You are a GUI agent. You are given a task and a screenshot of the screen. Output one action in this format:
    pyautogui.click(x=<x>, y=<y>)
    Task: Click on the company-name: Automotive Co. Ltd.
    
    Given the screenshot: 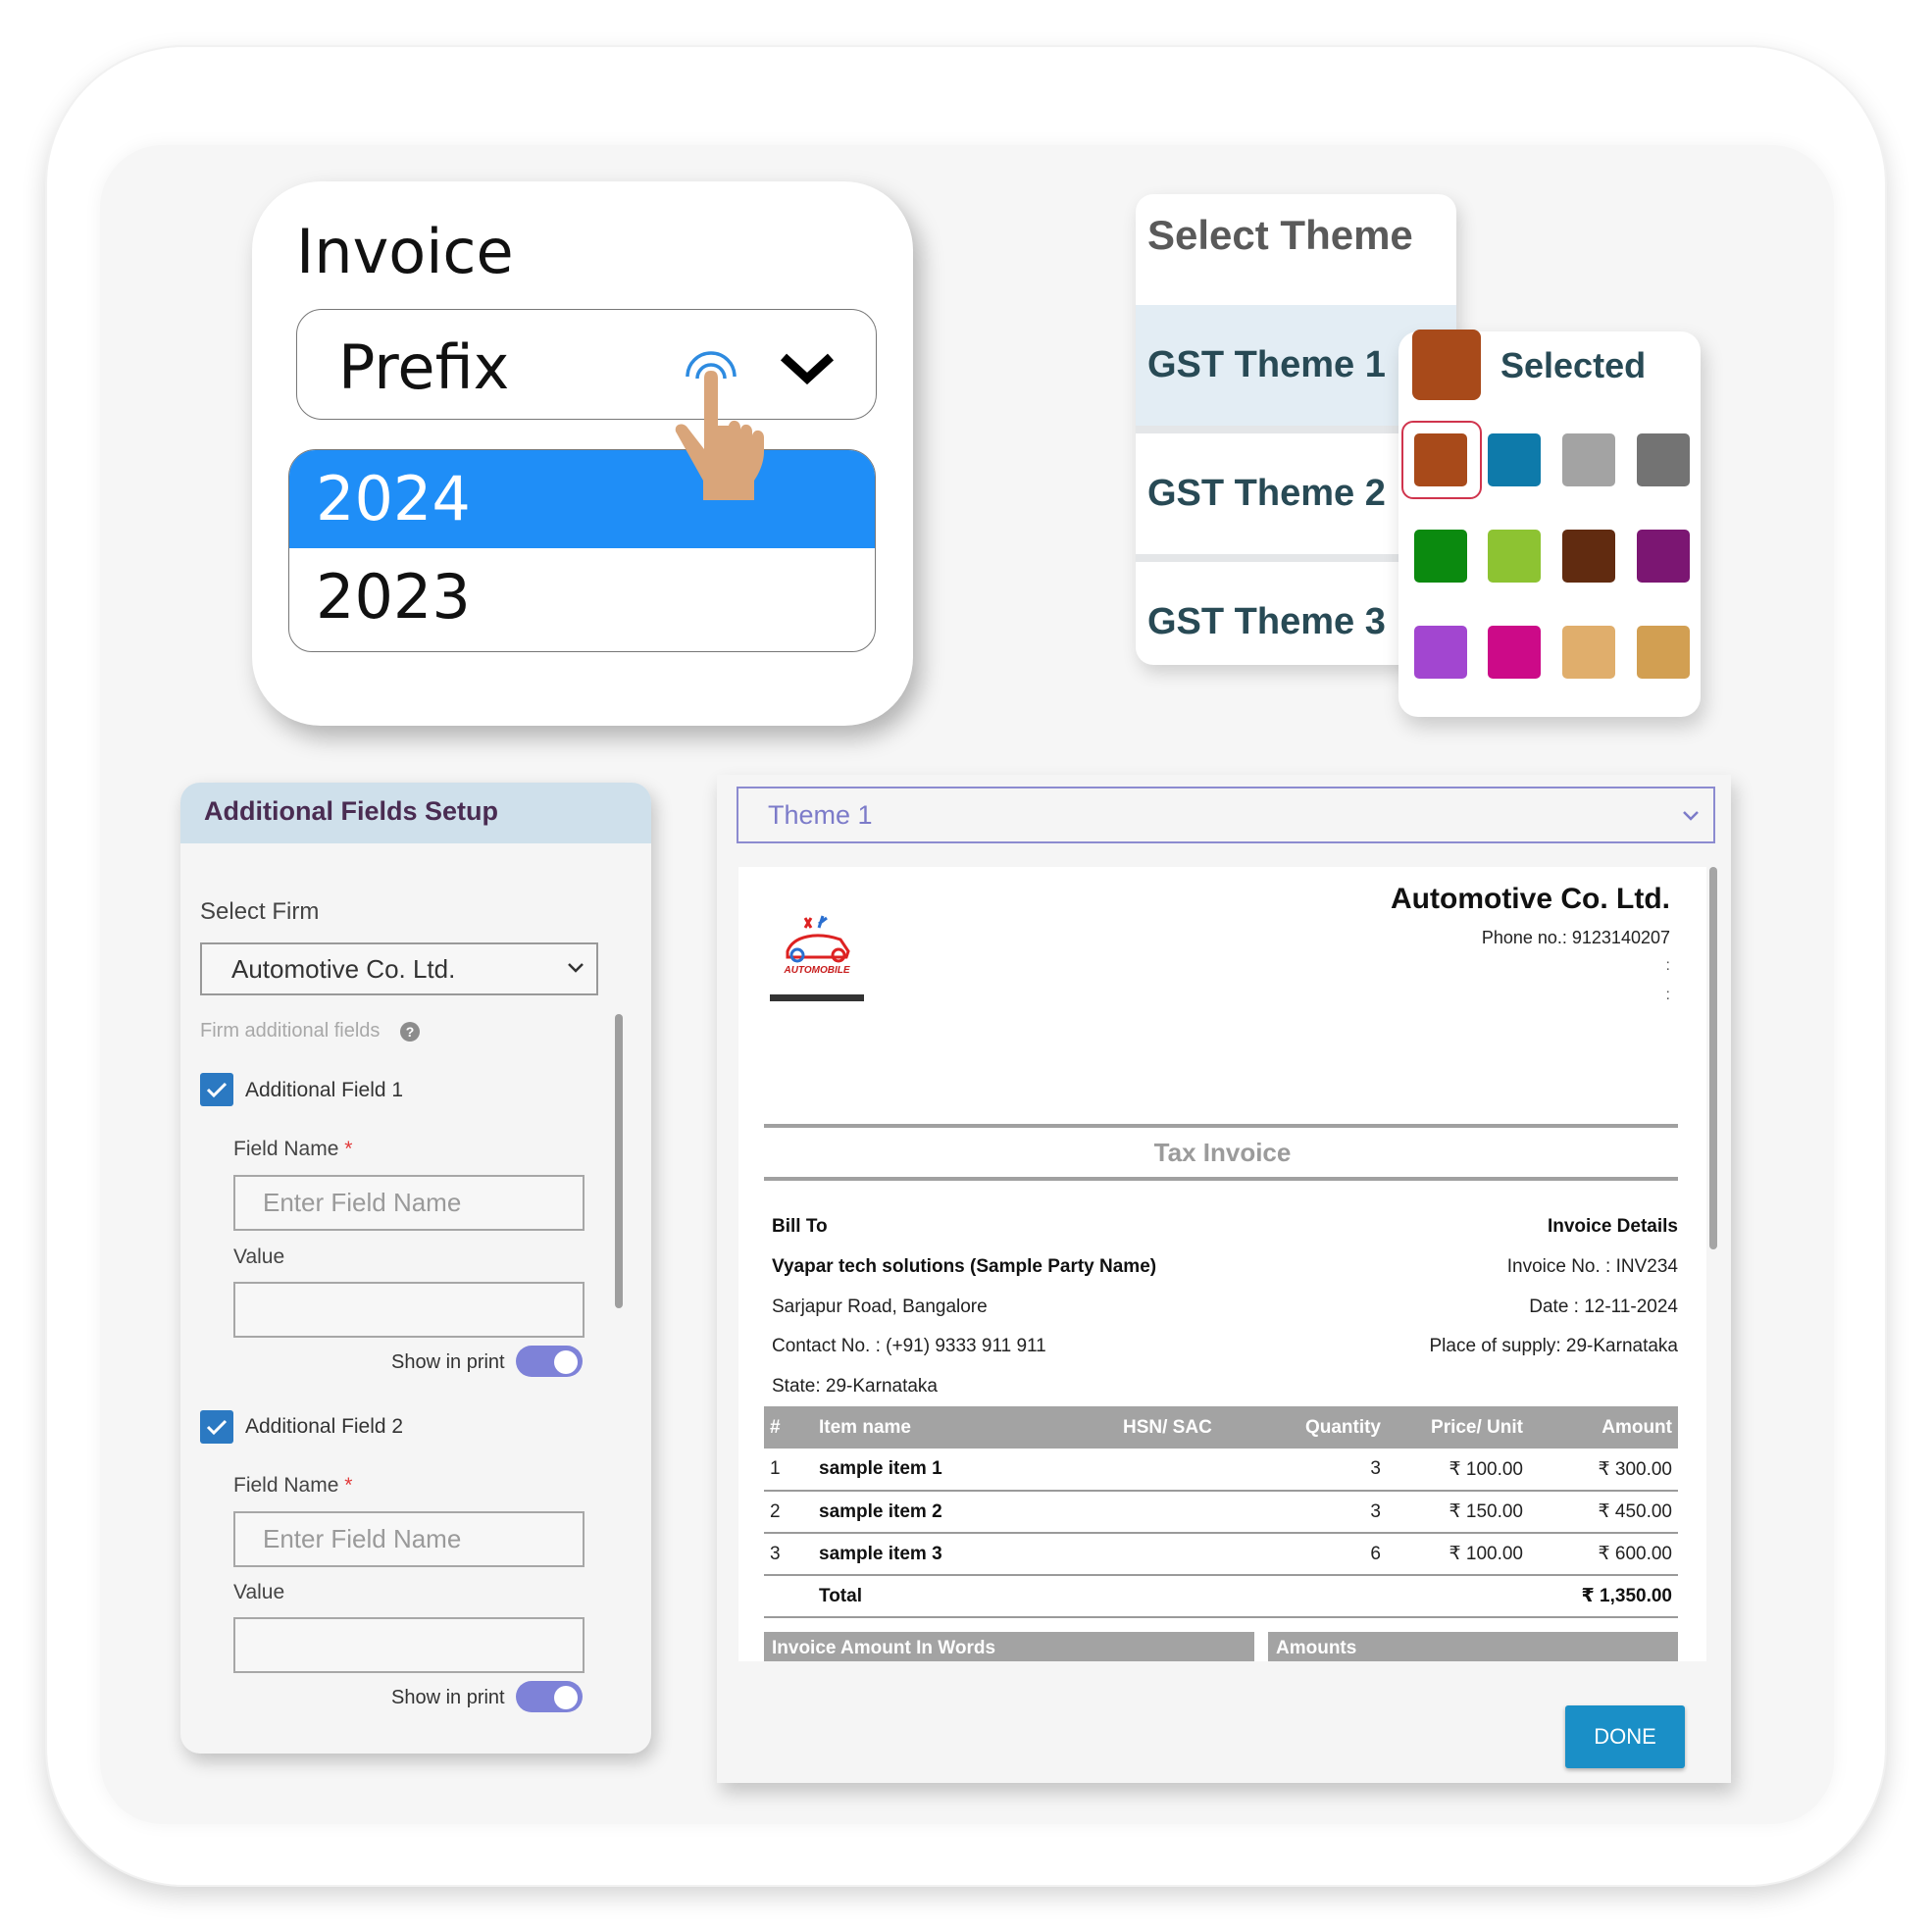 What is the action you would take?
    pyautogui.click(x=1530, y=899)
    